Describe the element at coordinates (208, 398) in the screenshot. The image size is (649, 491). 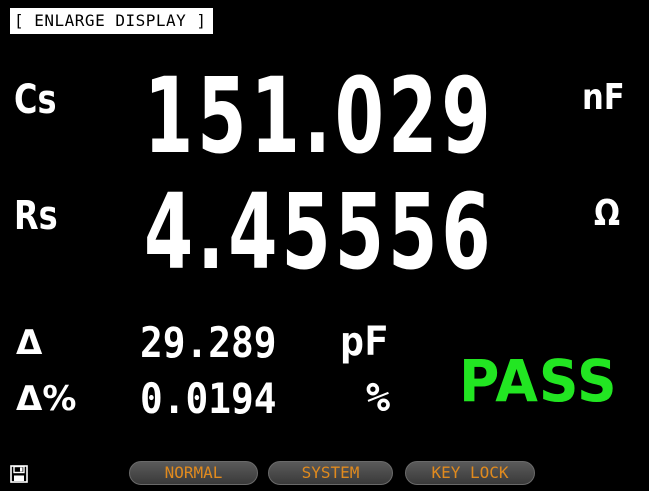
I see `delta-percent-value: 0.0194` at that location.